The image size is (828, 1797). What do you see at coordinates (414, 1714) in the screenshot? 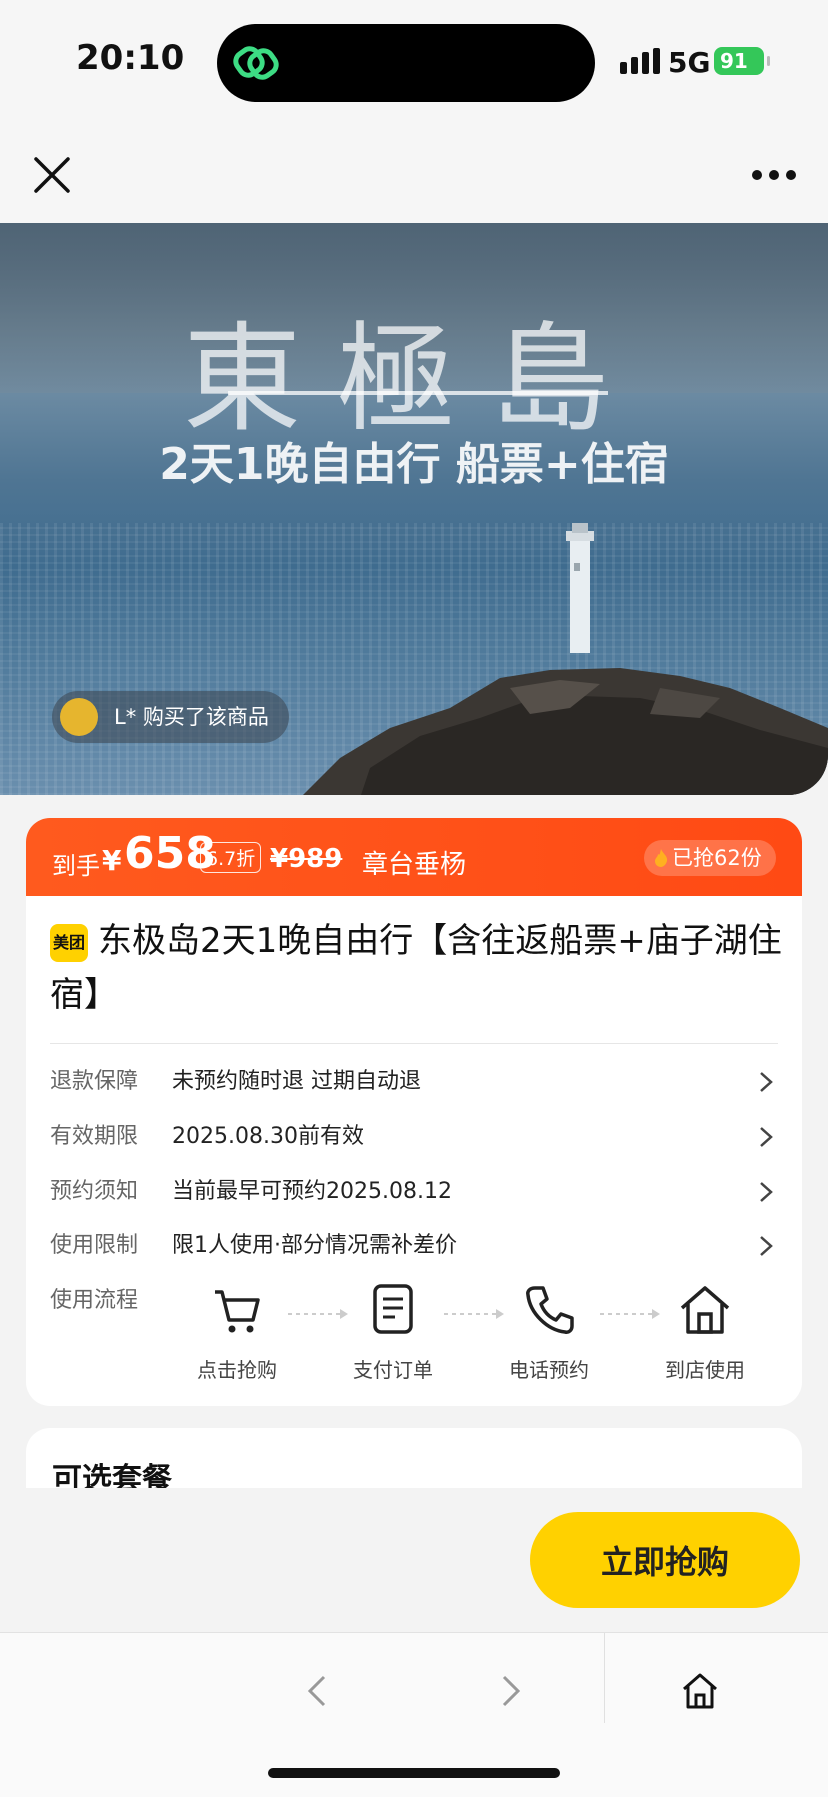
I see `browser-toolbar` at bounding box center [414, 1714].